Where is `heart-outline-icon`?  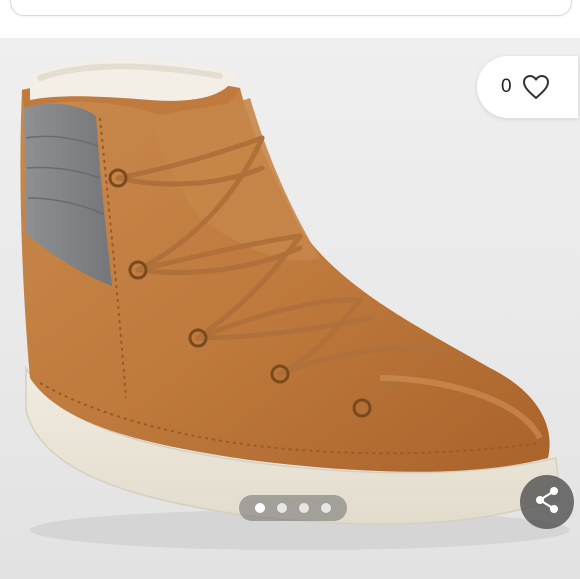
heart-outline-icon is located at coordinates (536, 87).